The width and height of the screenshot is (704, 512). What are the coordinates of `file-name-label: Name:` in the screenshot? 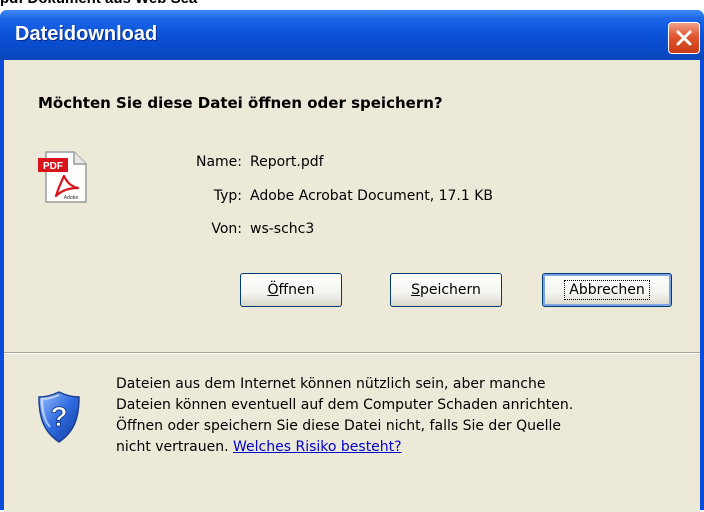 It's located at (218, 162).